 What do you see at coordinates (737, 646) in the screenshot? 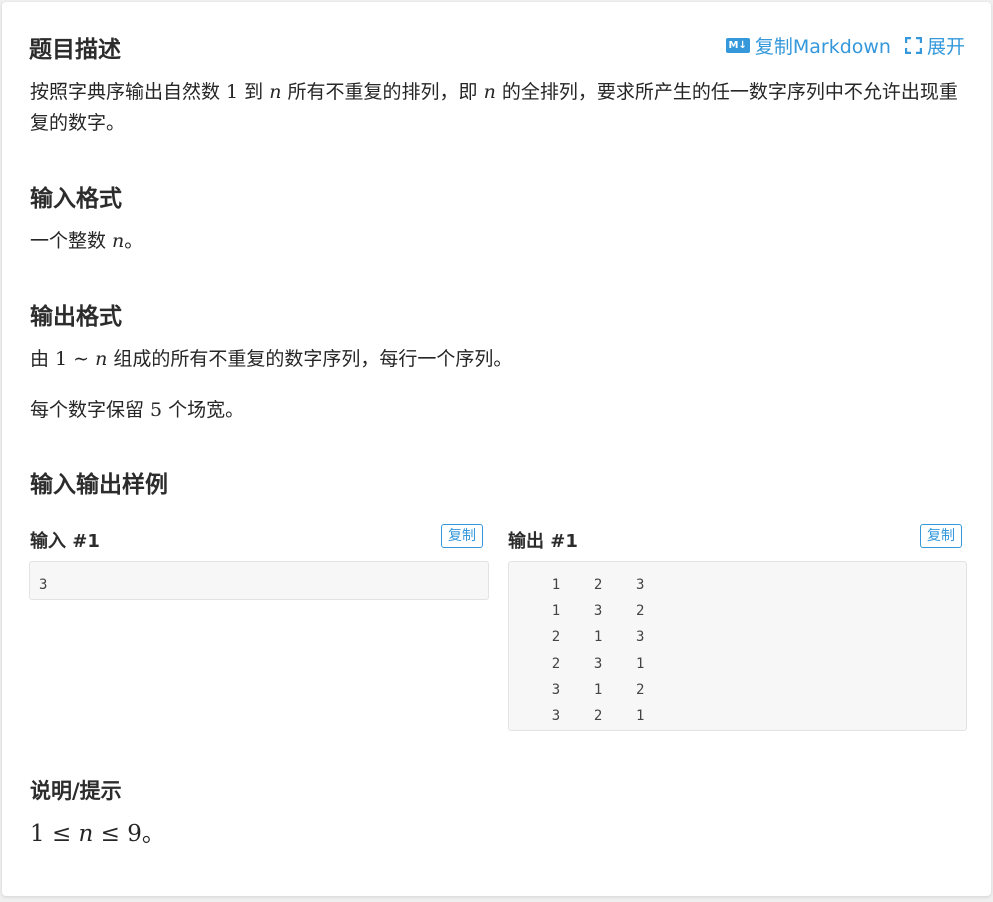
I see `sample-output-box: 1 2 3 1 3 2 2 1 3 2 3 1 3 1 2 3 2 1` at bounding box center [737, 646].